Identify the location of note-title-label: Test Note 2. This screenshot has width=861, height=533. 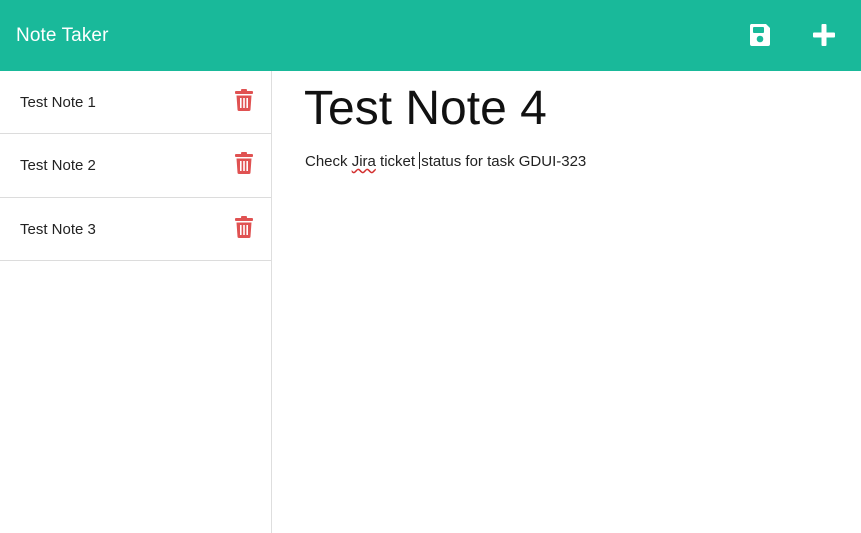
(58, 165).